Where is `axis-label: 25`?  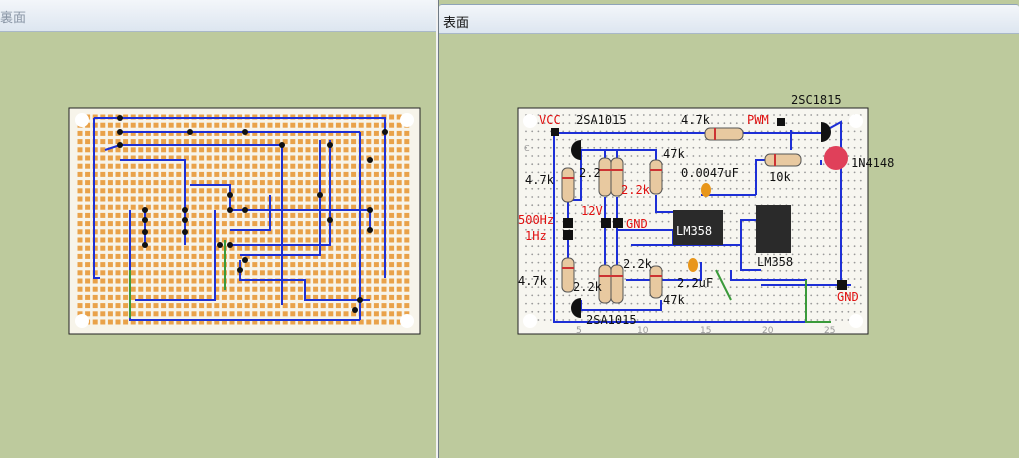 axis-label: 25 is located at coordinates (829, 331).